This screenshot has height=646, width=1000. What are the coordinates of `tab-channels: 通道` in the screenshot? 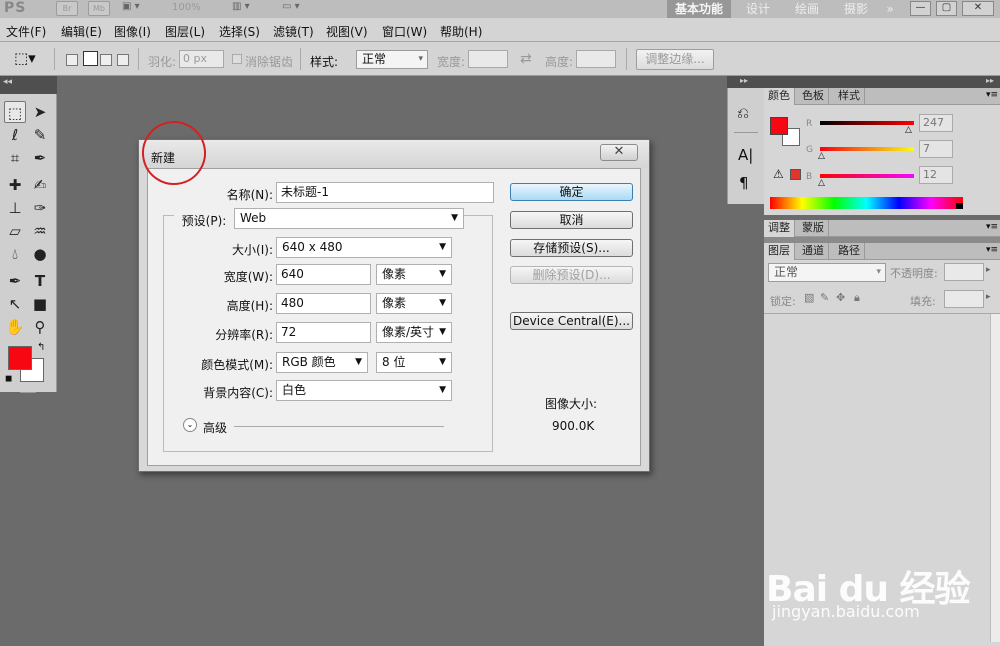 It's located at (813, 251).